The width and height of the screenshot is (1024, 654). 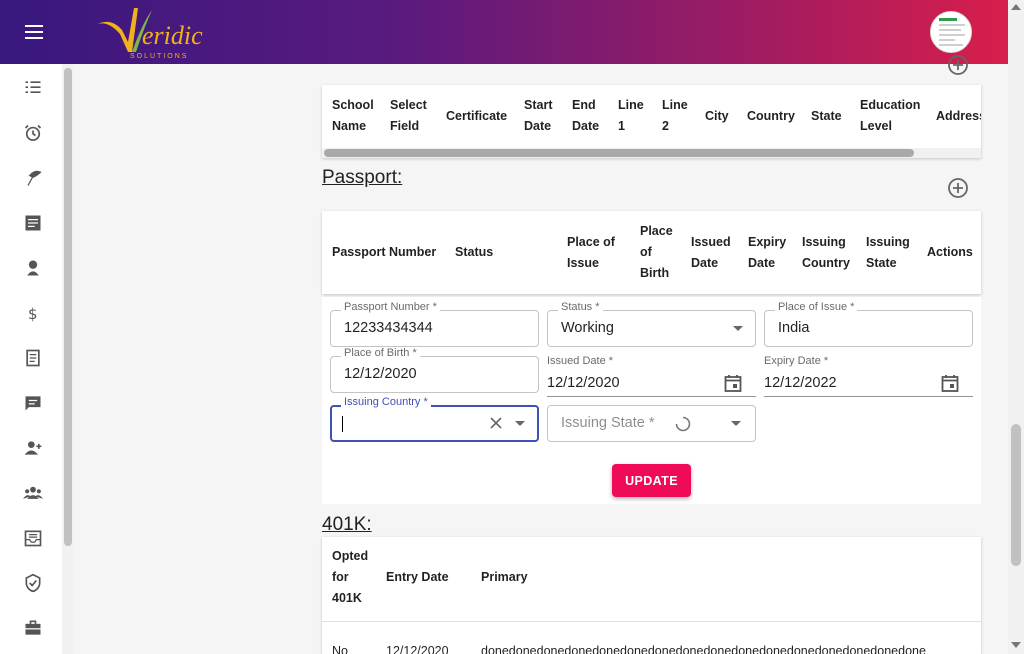 I want to click on top-app-bar: eridic SOLUTIONS, so click(x=504, y=32).